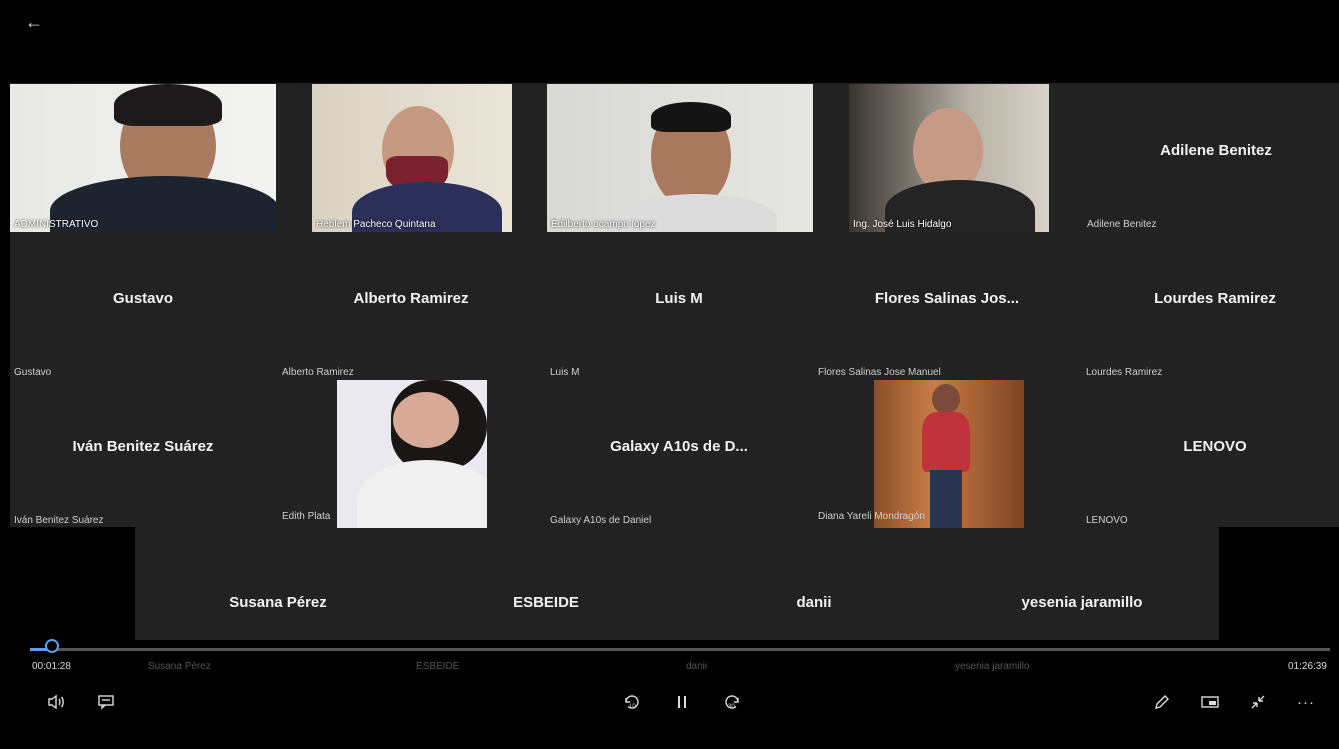 The height and width of the screenshot is (749, 1339). I want to click on skip-back-label: 10, so click(632, 707).